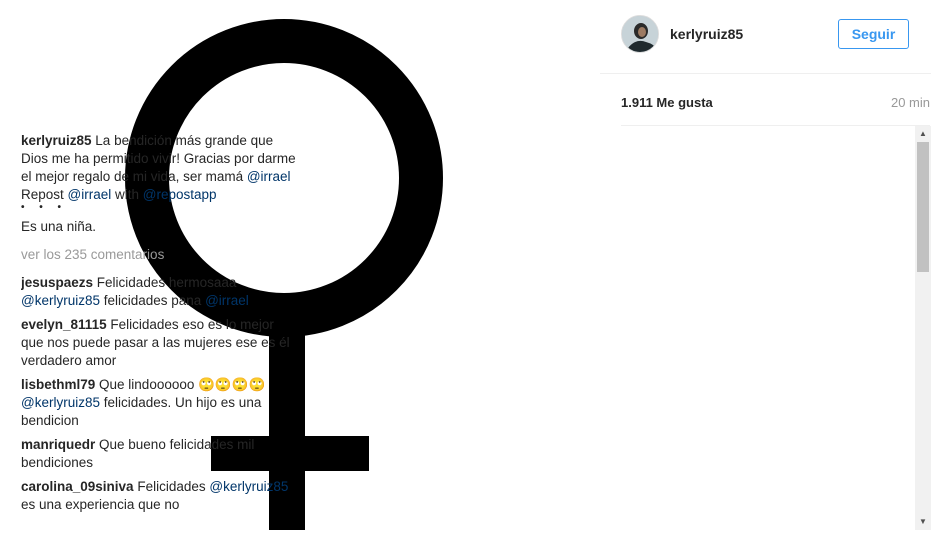  What do you see at coordinates (58, 384) in the screenshot?
I see `comment-username: lisbethml79` at bounding box center [58, 384].